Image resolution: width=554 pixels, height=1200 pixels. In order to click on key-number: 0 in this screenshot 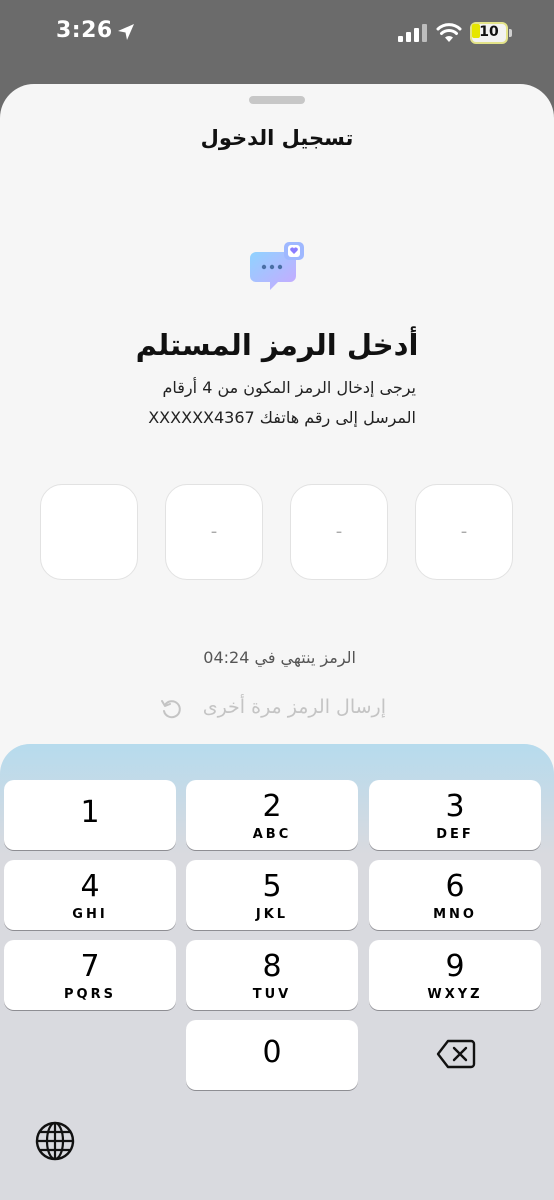, I will do `click(272, 1052)`.